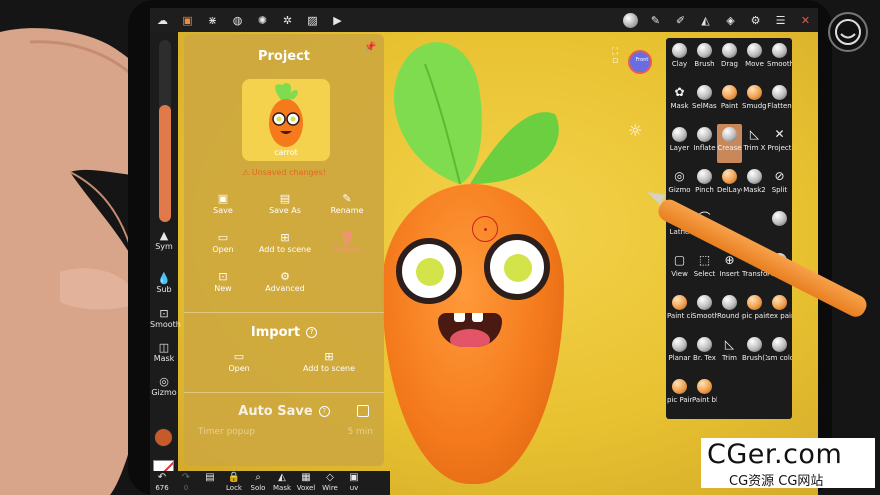 This screenshot has width=880, height=495. Describe the element at coordinates (459, 317) in the screenshot. I see `tooth` at that location.